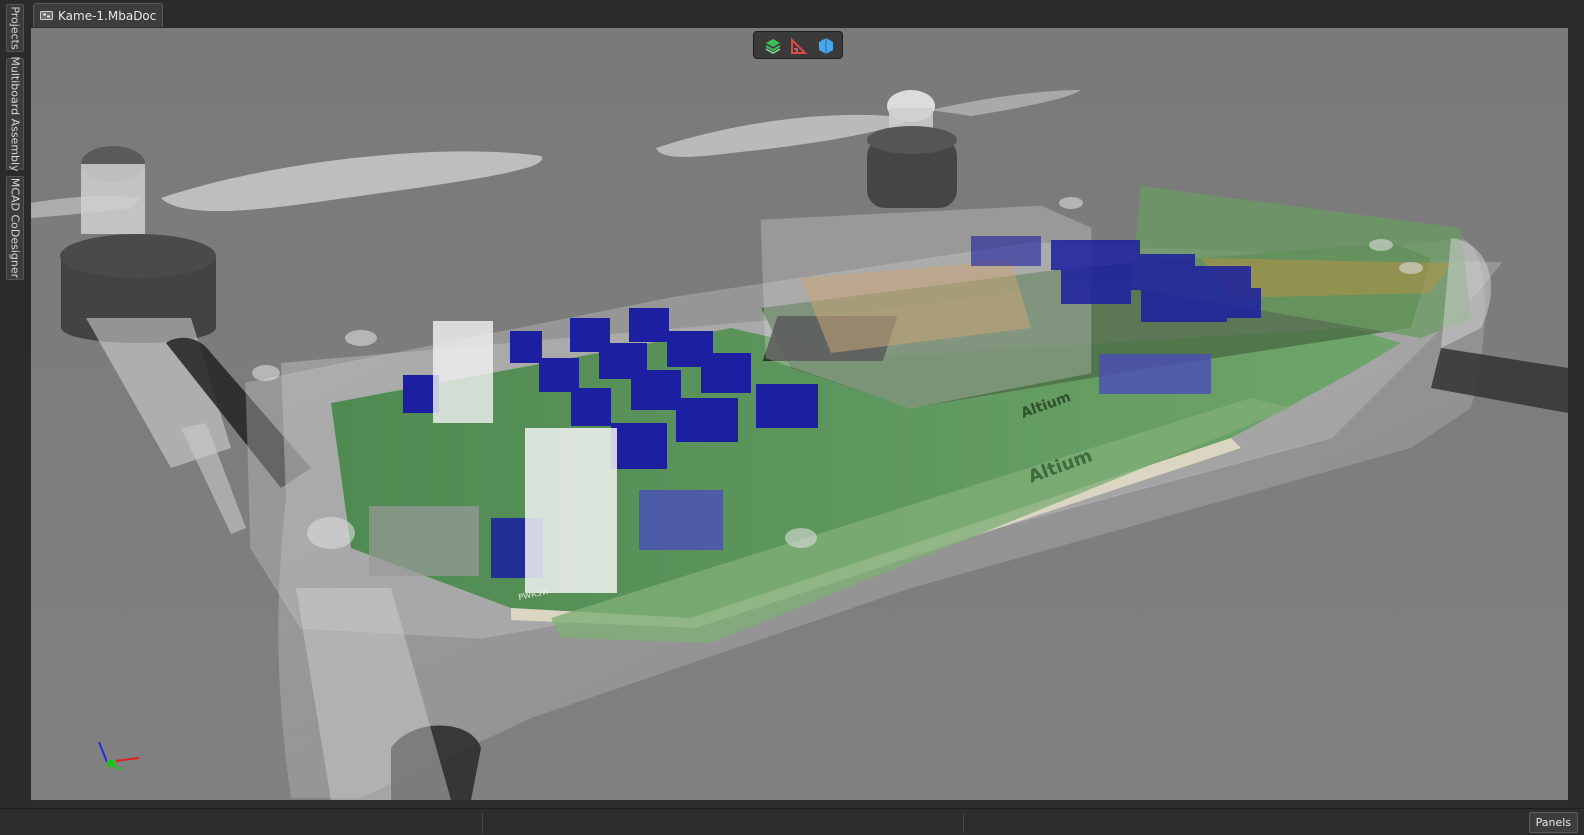  I want to click on panel-tab-multiboard-assembly: Multiboard Assembly, so click(15, 114).